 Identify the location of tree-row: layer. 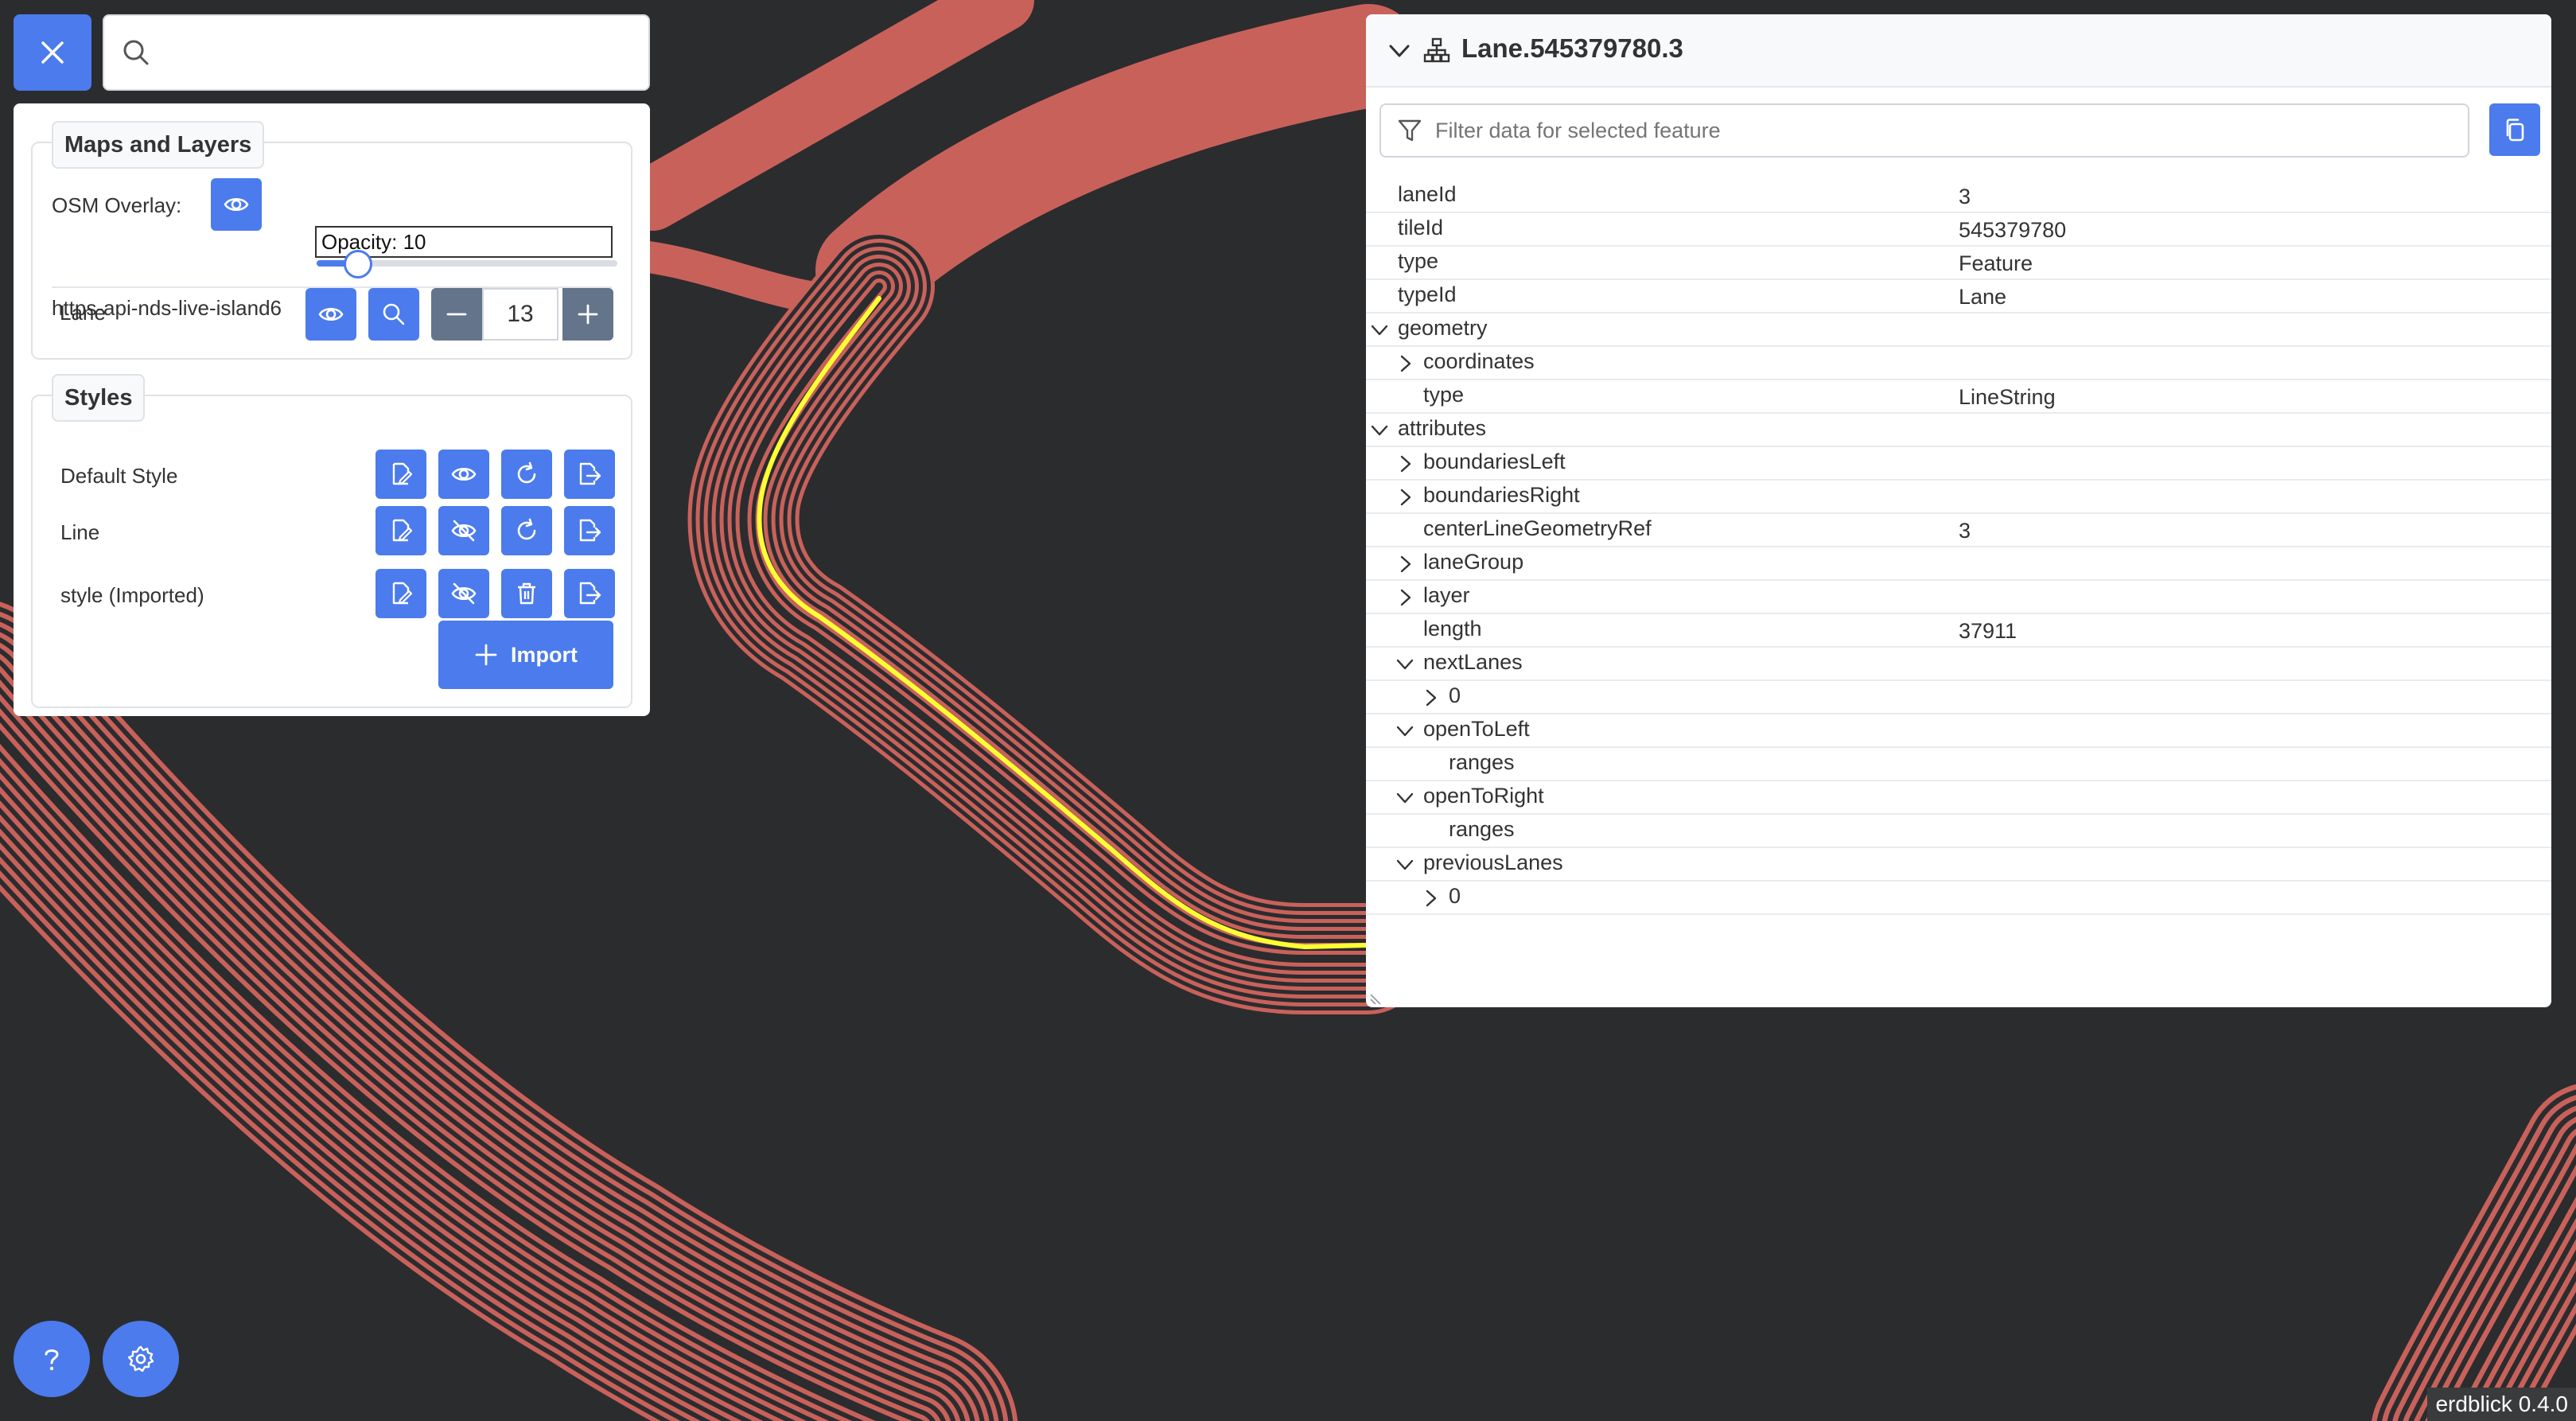
(1959, 597).